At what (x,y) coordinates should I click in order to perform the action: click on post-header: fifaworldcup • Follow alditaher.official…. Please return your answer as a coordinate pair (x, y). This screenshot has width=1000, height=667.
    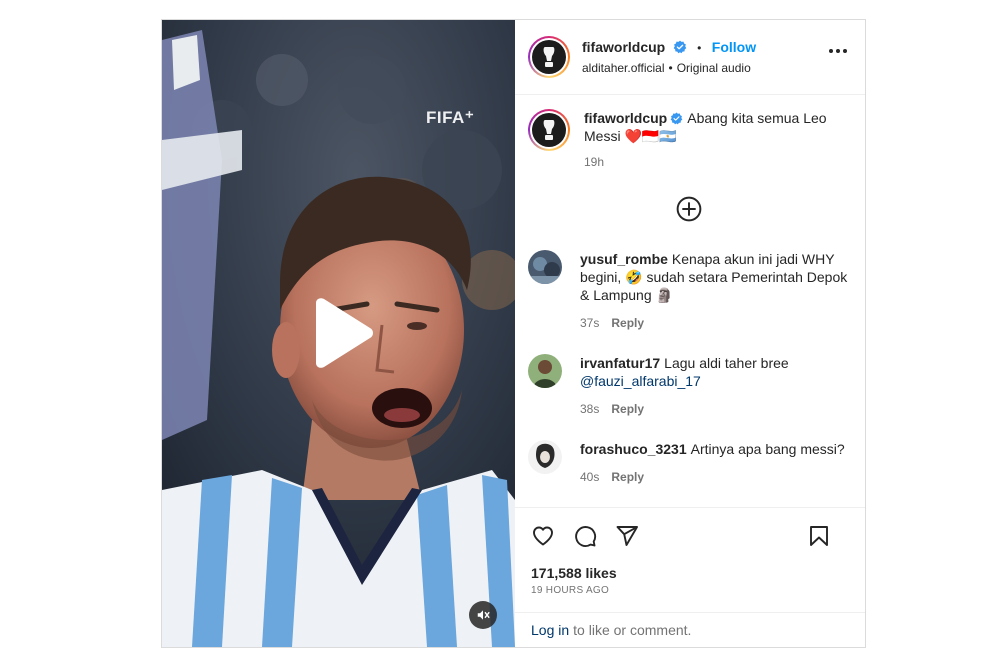
    Looking at the image, I should click on (690, 57).